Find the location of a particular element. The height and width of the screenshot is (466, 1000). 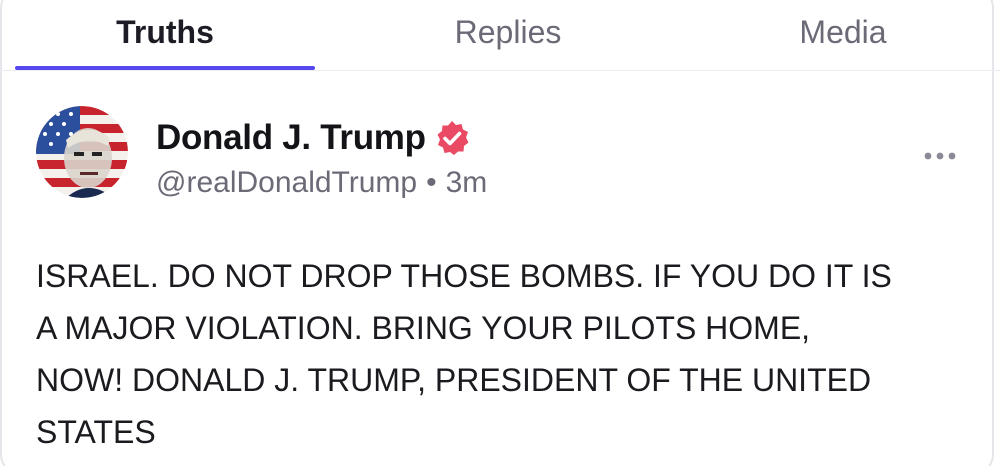

more-options-icon is located at coordinates (940, 156).